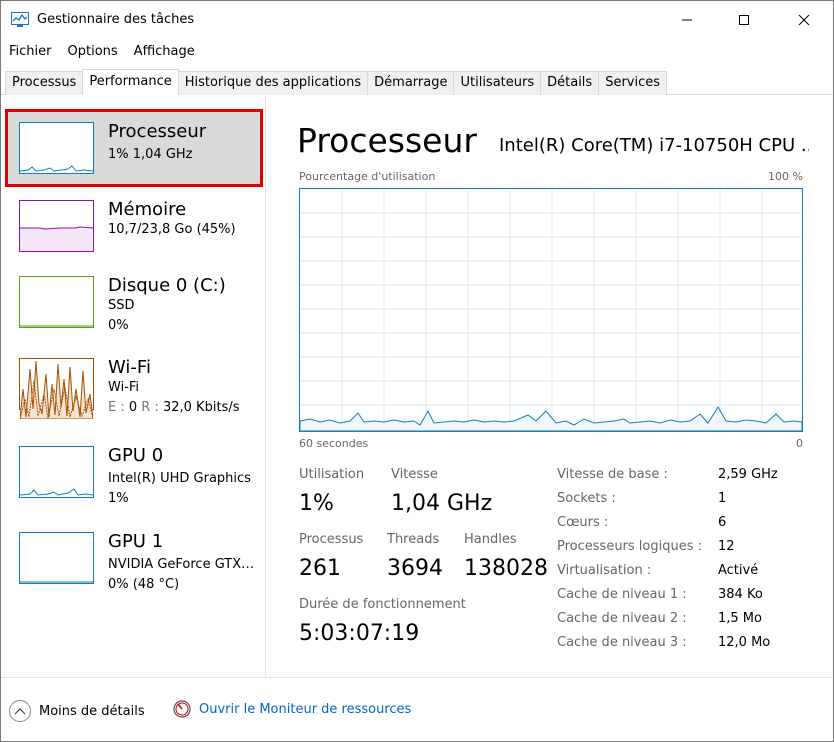 This screenshot has width=834, height=742. Describe the element at coordinates (612, 474) in the screenshot. I see `detail-key: Vitesse de base :` at that location.